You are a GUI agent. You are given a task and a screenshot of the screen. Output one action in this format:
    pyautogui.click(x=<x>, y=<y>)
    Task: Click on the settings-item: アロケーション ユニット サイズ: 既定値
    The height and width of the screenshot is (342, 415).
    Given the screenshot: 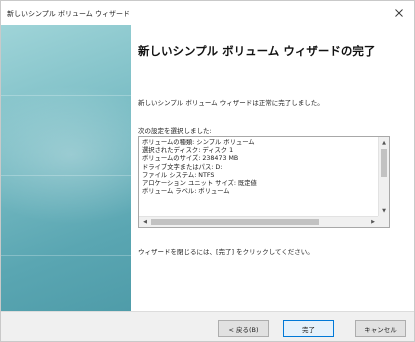 What is the action you would take?
    pyautogui.click(x=199, y=184)
    